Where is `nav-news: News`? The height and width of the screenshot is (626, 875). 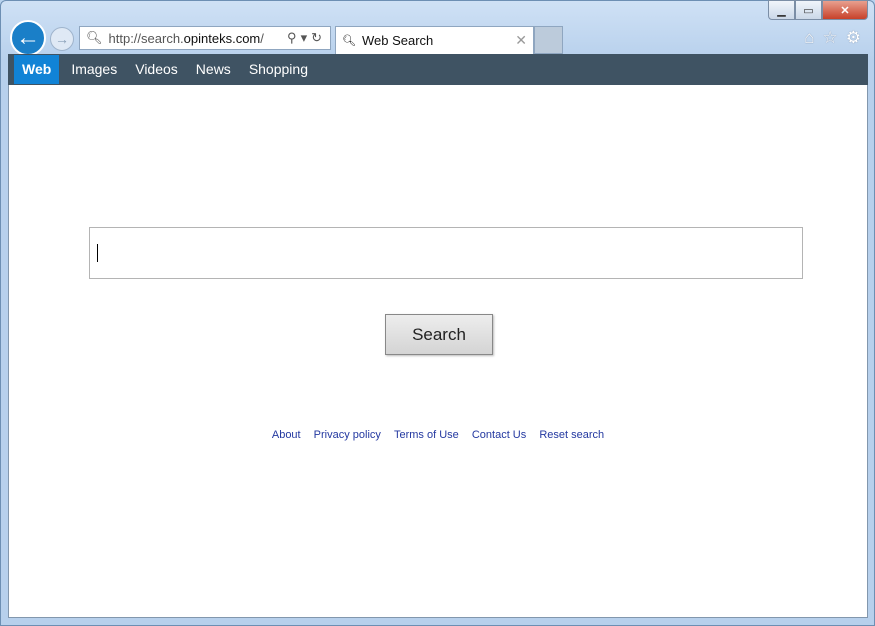 nav-news: News is located at coordinates (213, 69).